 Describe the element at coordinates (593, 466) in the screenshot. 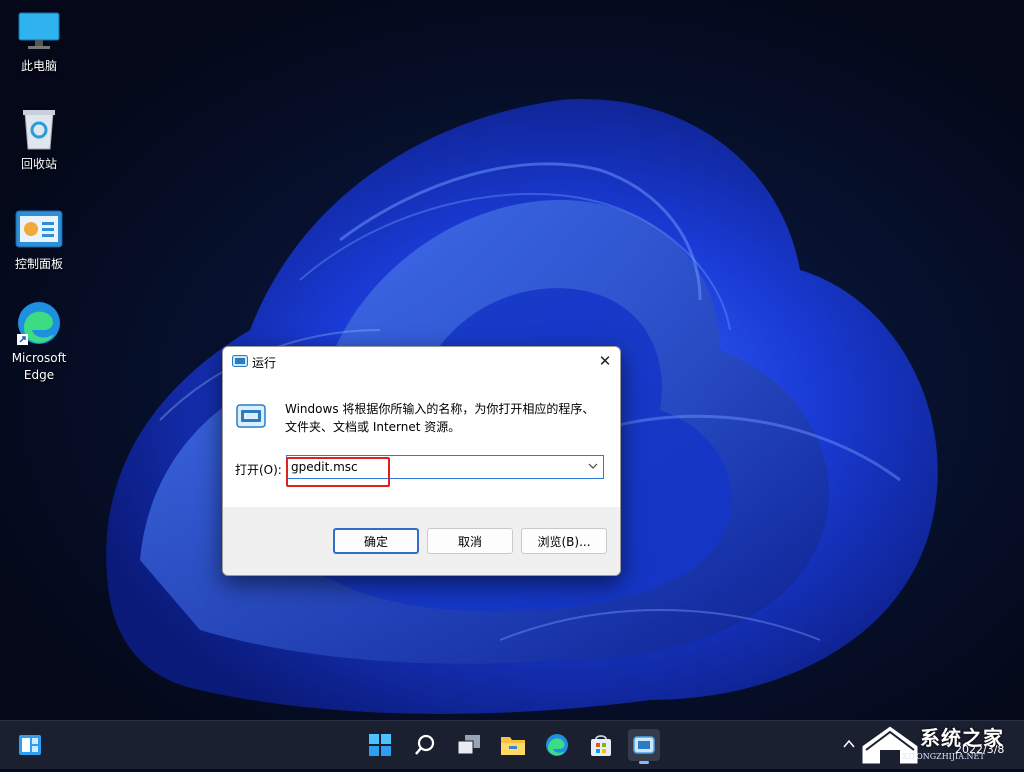

I see `chevron-down-icon` at that location.